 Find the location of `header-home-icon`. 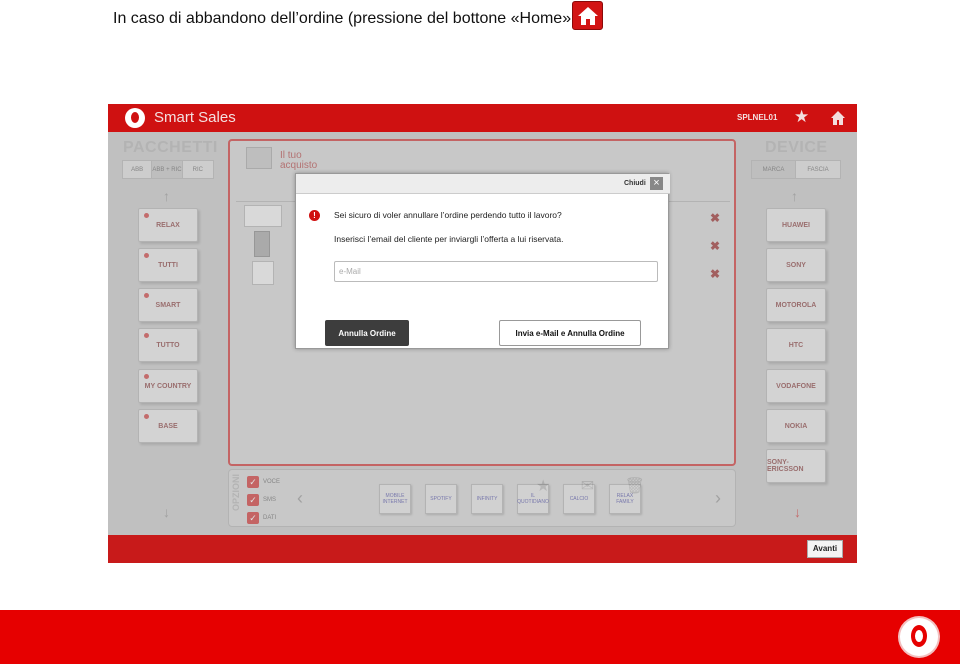

header-home-icon is located at coordinates (838, 118).